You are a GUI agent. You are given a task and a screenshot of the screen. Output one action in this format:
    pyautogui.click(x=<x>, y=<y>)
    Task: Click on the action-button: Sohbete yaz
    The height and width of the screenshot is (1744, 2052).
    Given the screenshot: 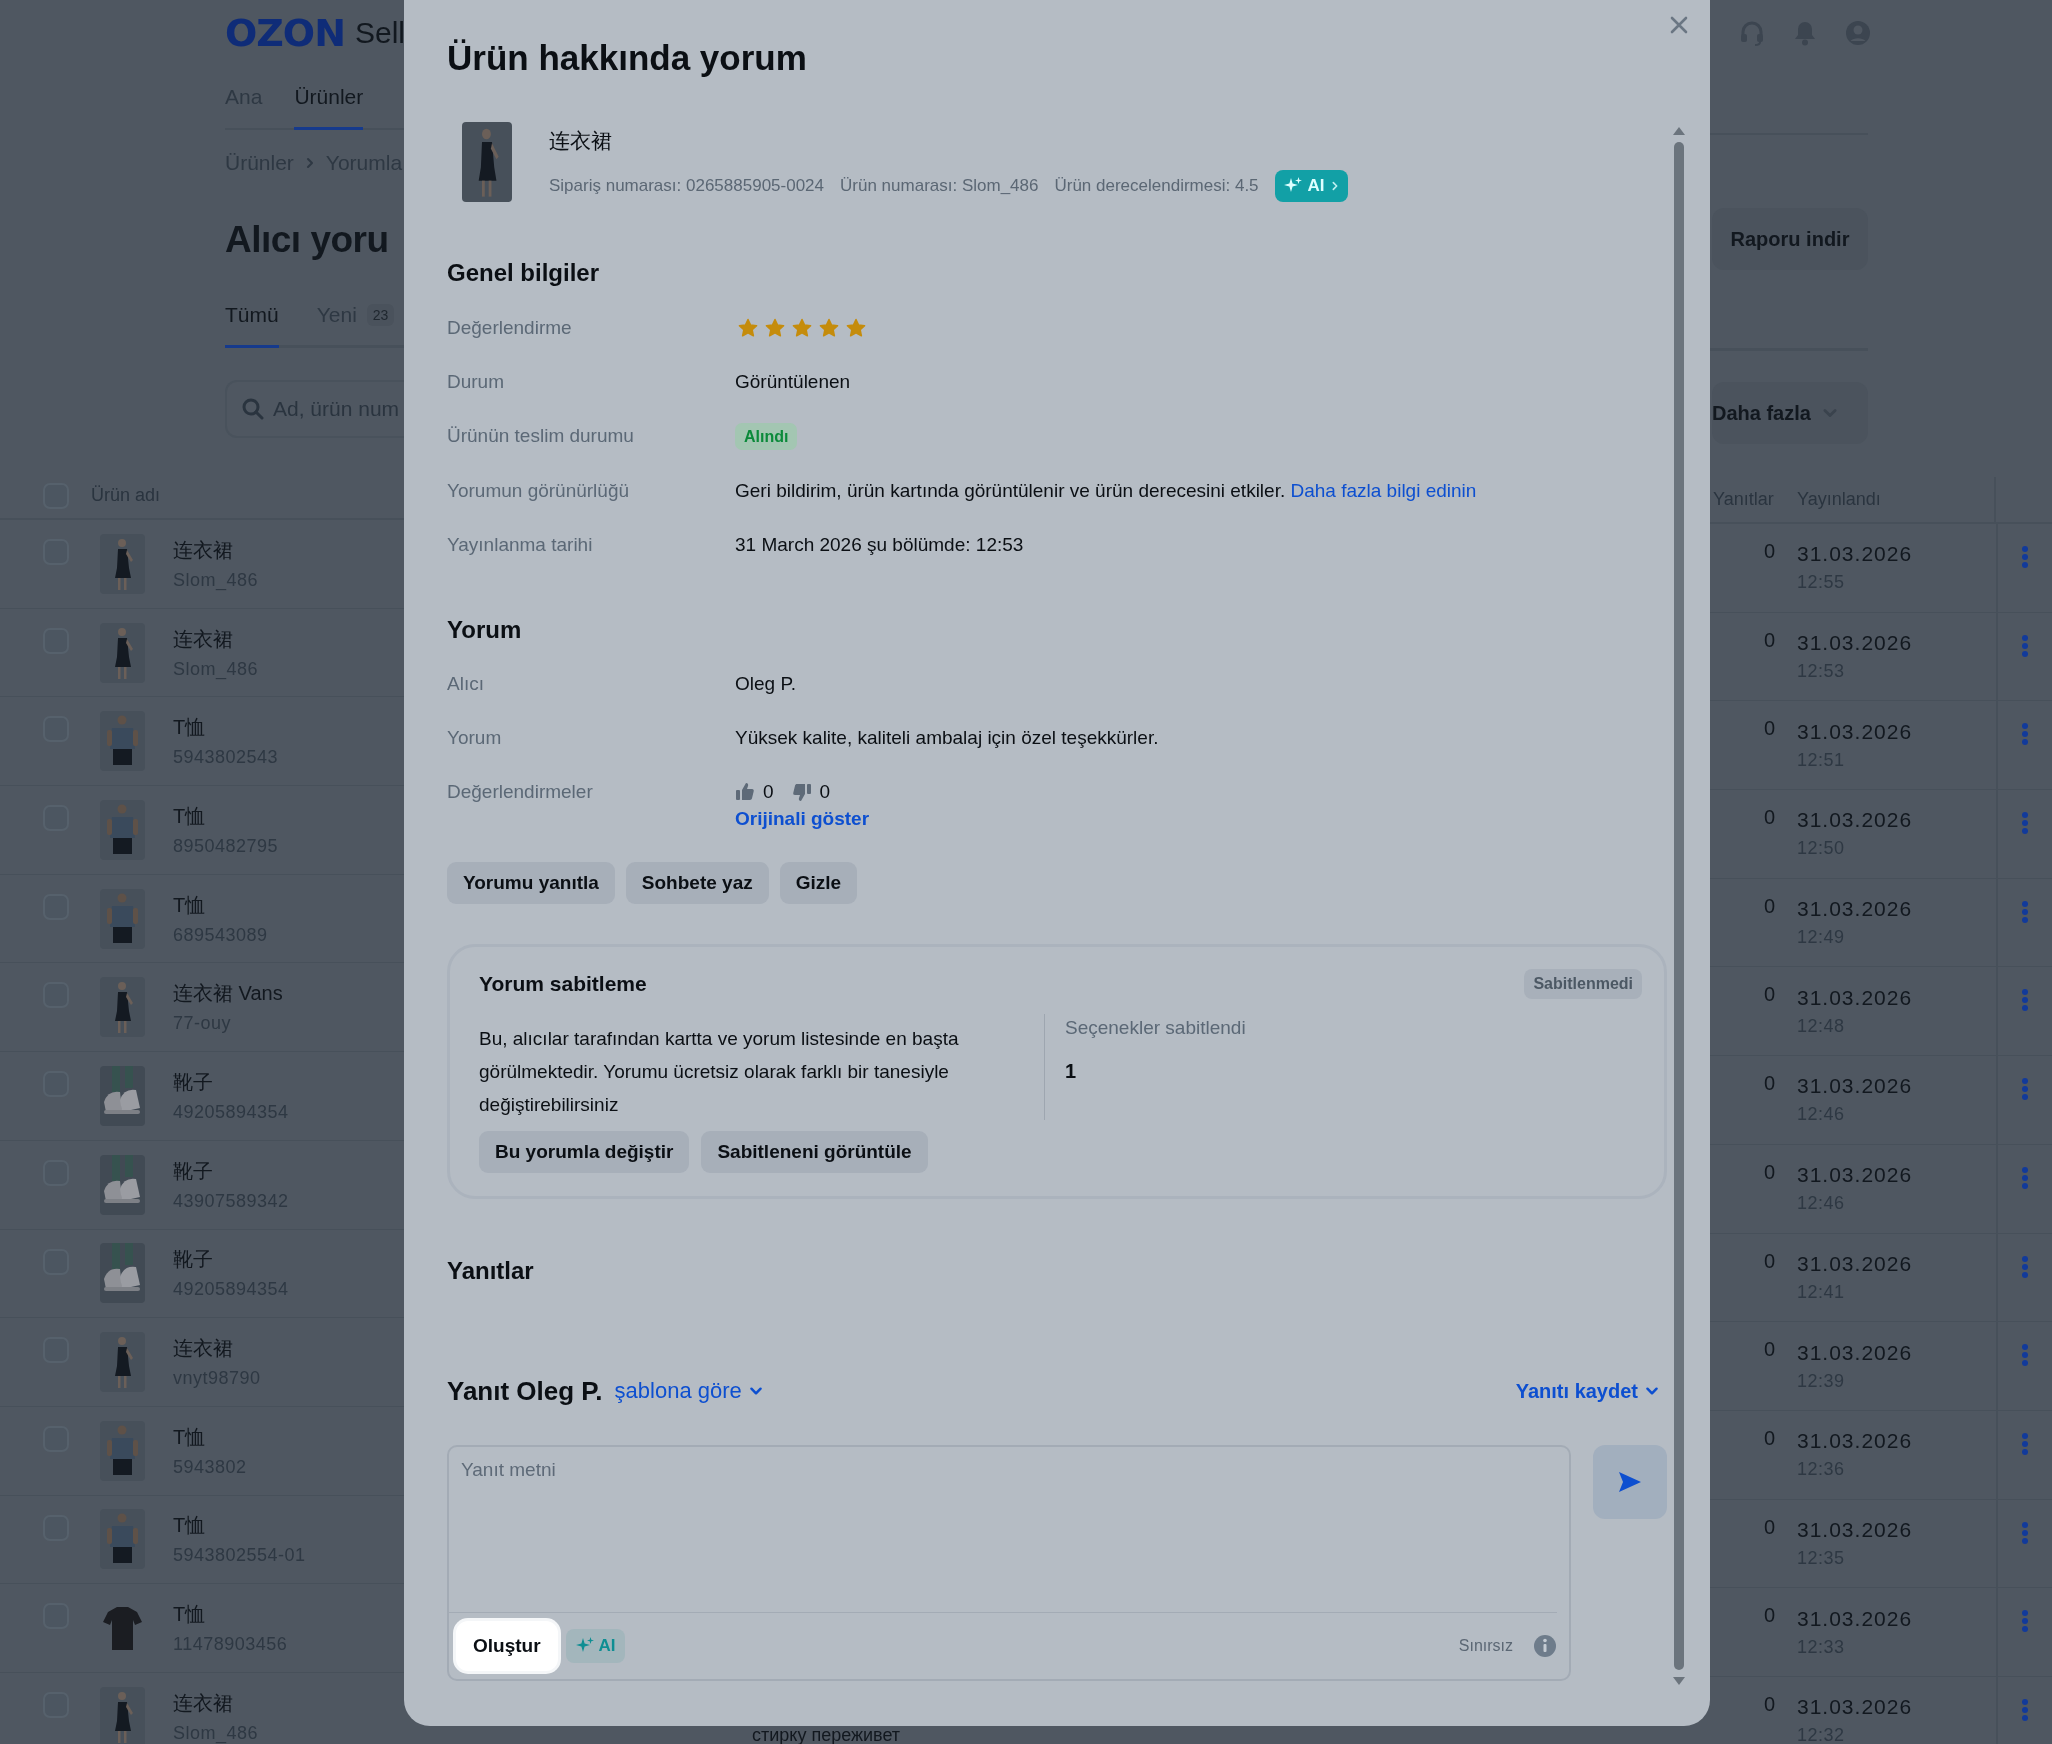 What is the action you would take?
    pyautogui.click(x=697, y=883)
    